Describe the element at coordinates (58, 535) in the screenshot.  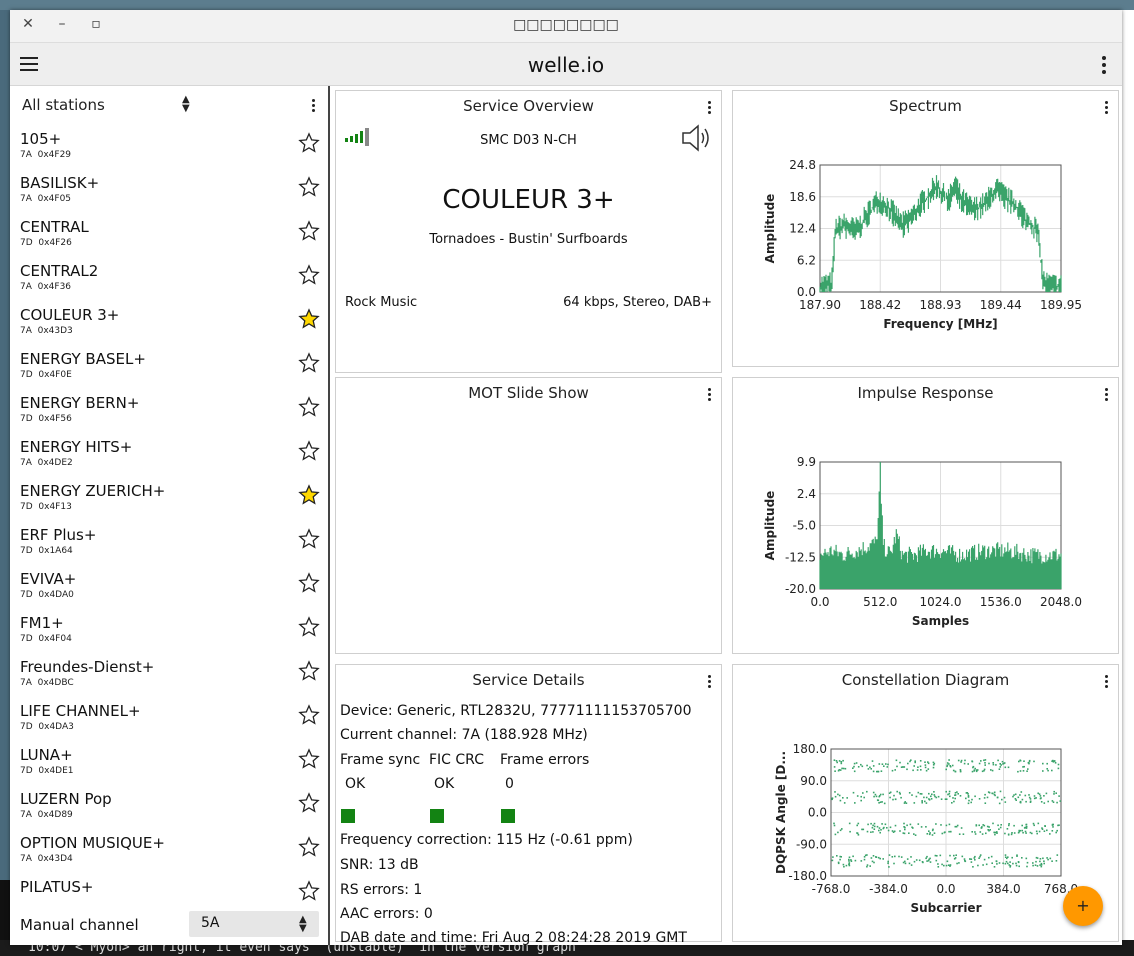
I see `station-name: ERF Plus+` at that location.